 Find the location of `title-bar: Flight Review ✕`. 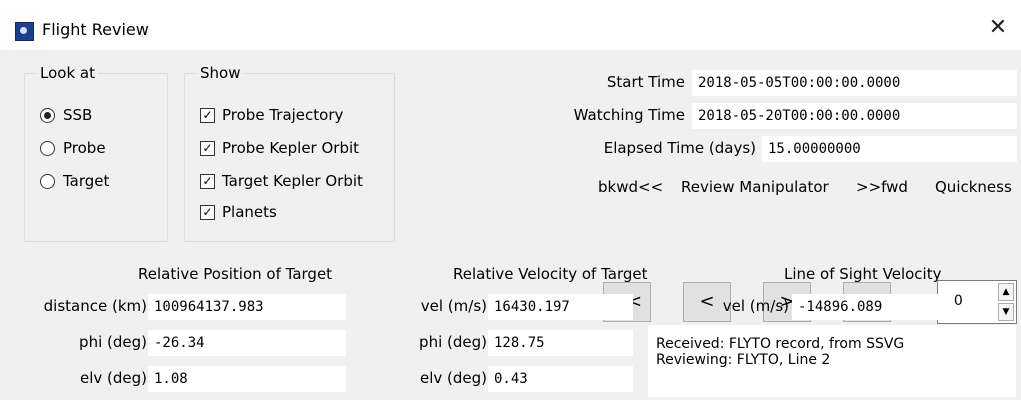

title-bar: Flight Review ✕ is located at coordinates (510, 25).